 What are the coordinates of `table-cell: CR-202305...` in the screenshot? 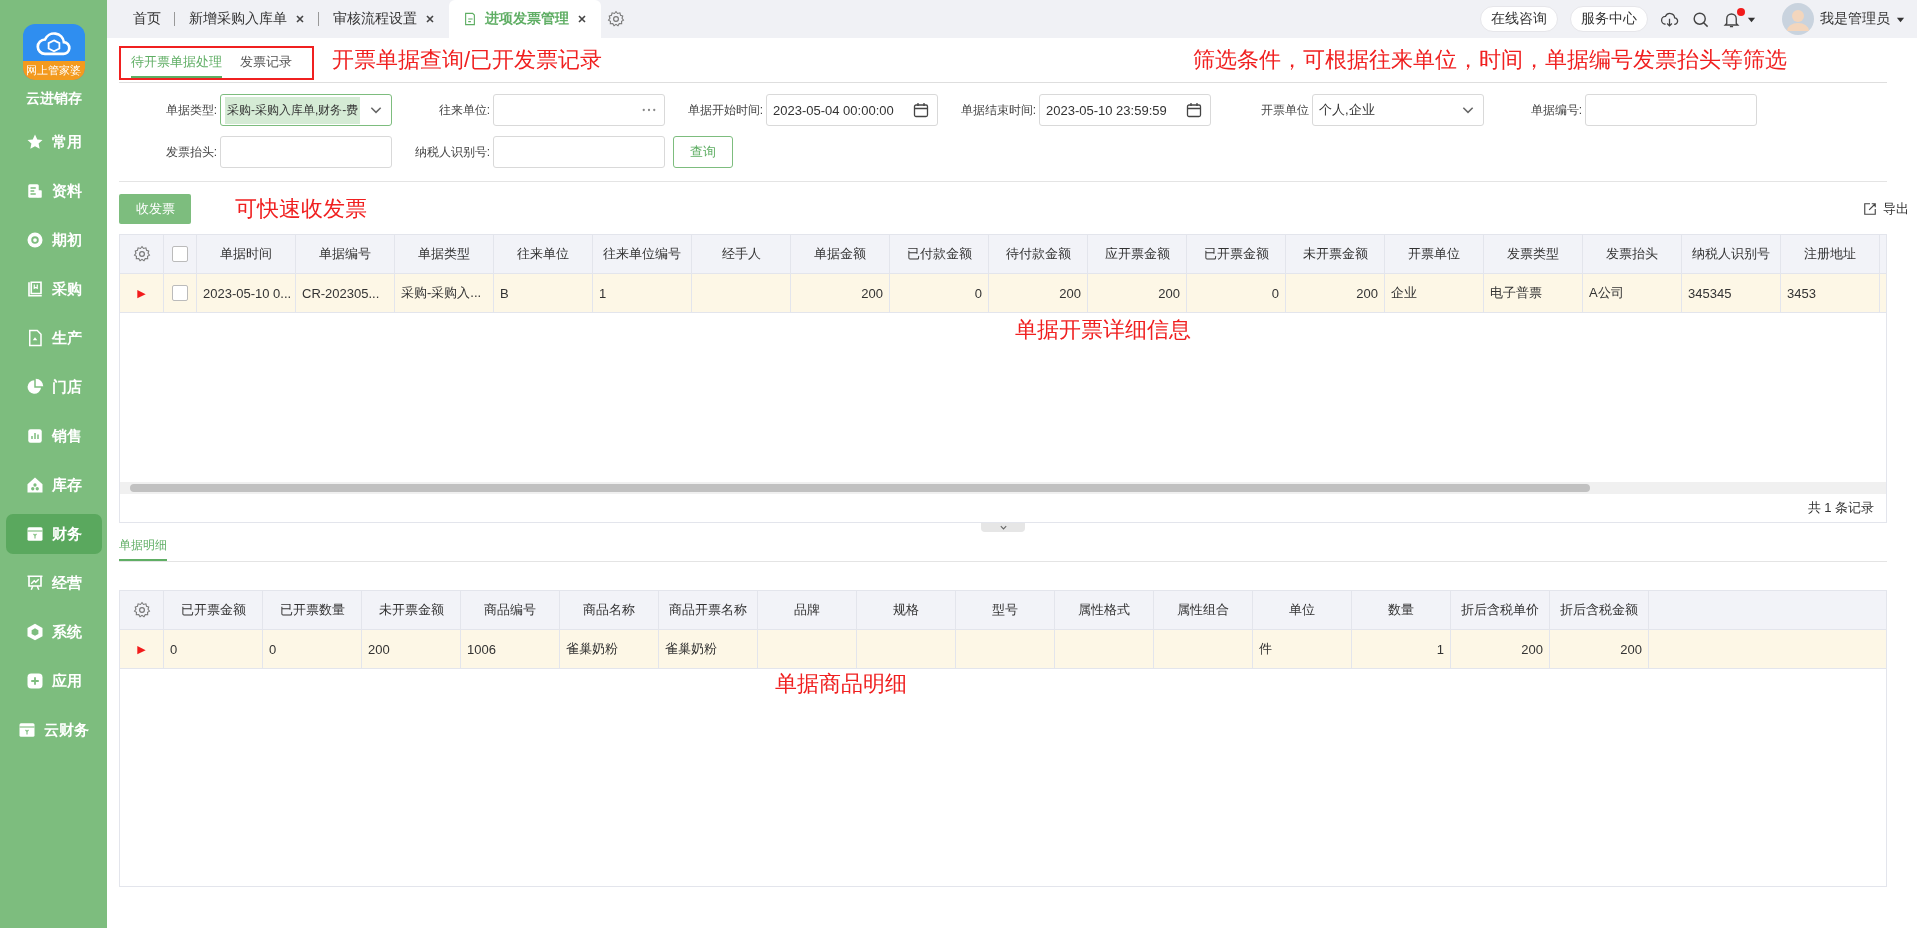 It's located at (341, 293).